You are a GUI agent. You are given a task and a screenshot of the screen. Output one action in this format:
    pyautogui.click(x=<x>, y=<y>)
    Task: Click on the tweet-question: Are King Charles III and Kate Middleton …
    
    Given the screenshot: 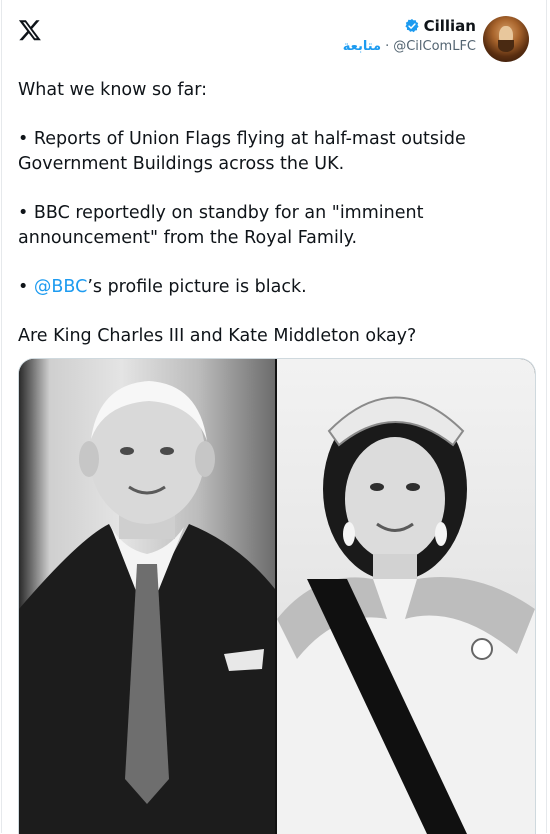 What is the action you would take?
    pyautogui.click(x=217, y=336)
    